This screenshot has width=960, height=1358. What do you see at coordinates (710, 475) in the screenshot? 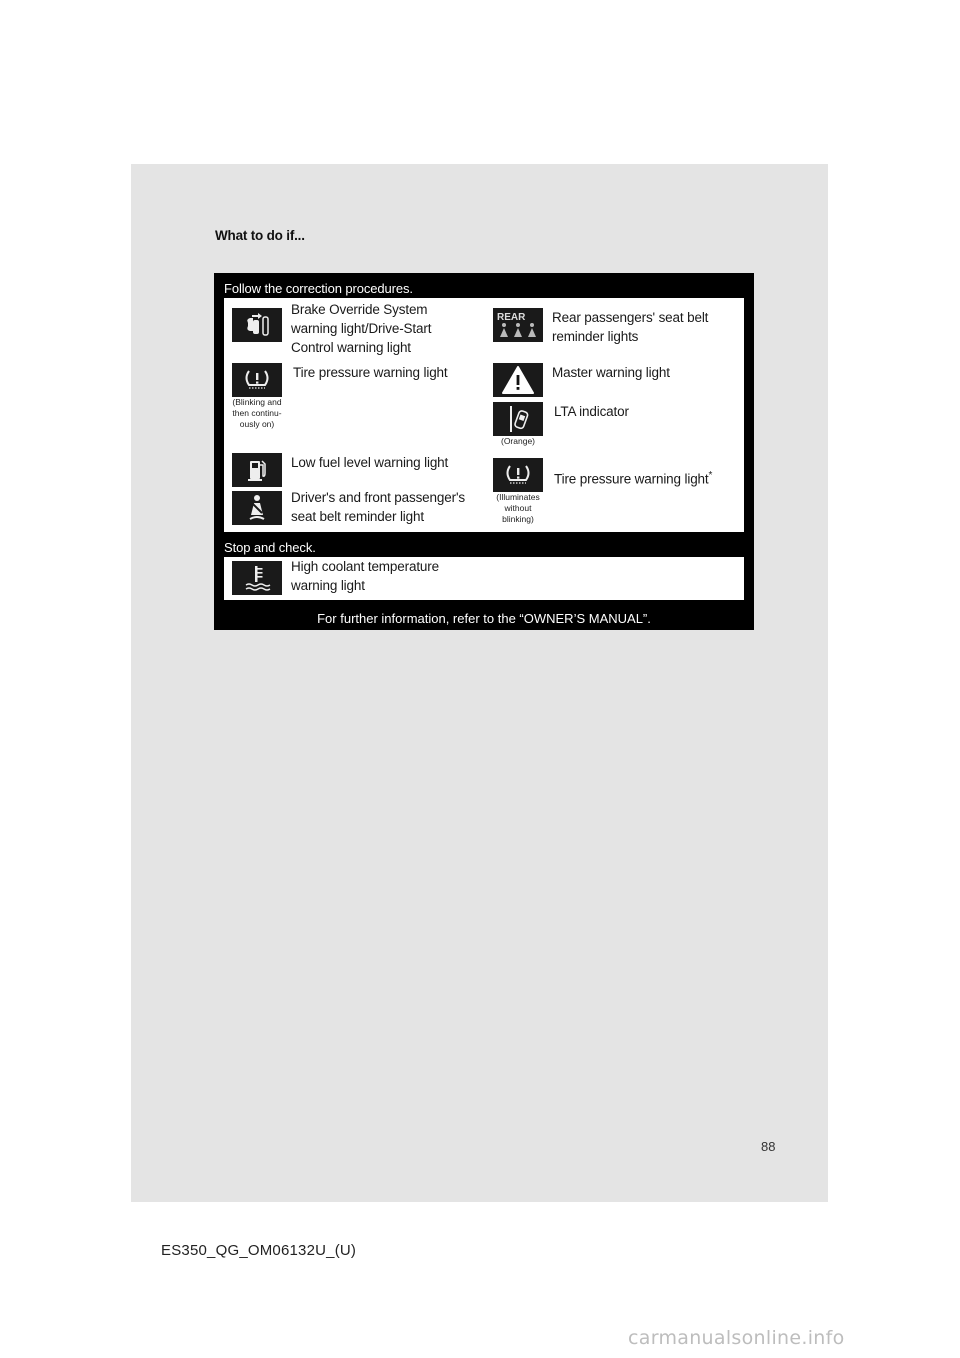
I see `footnote-marker: *` at bounding box center [710, 475].